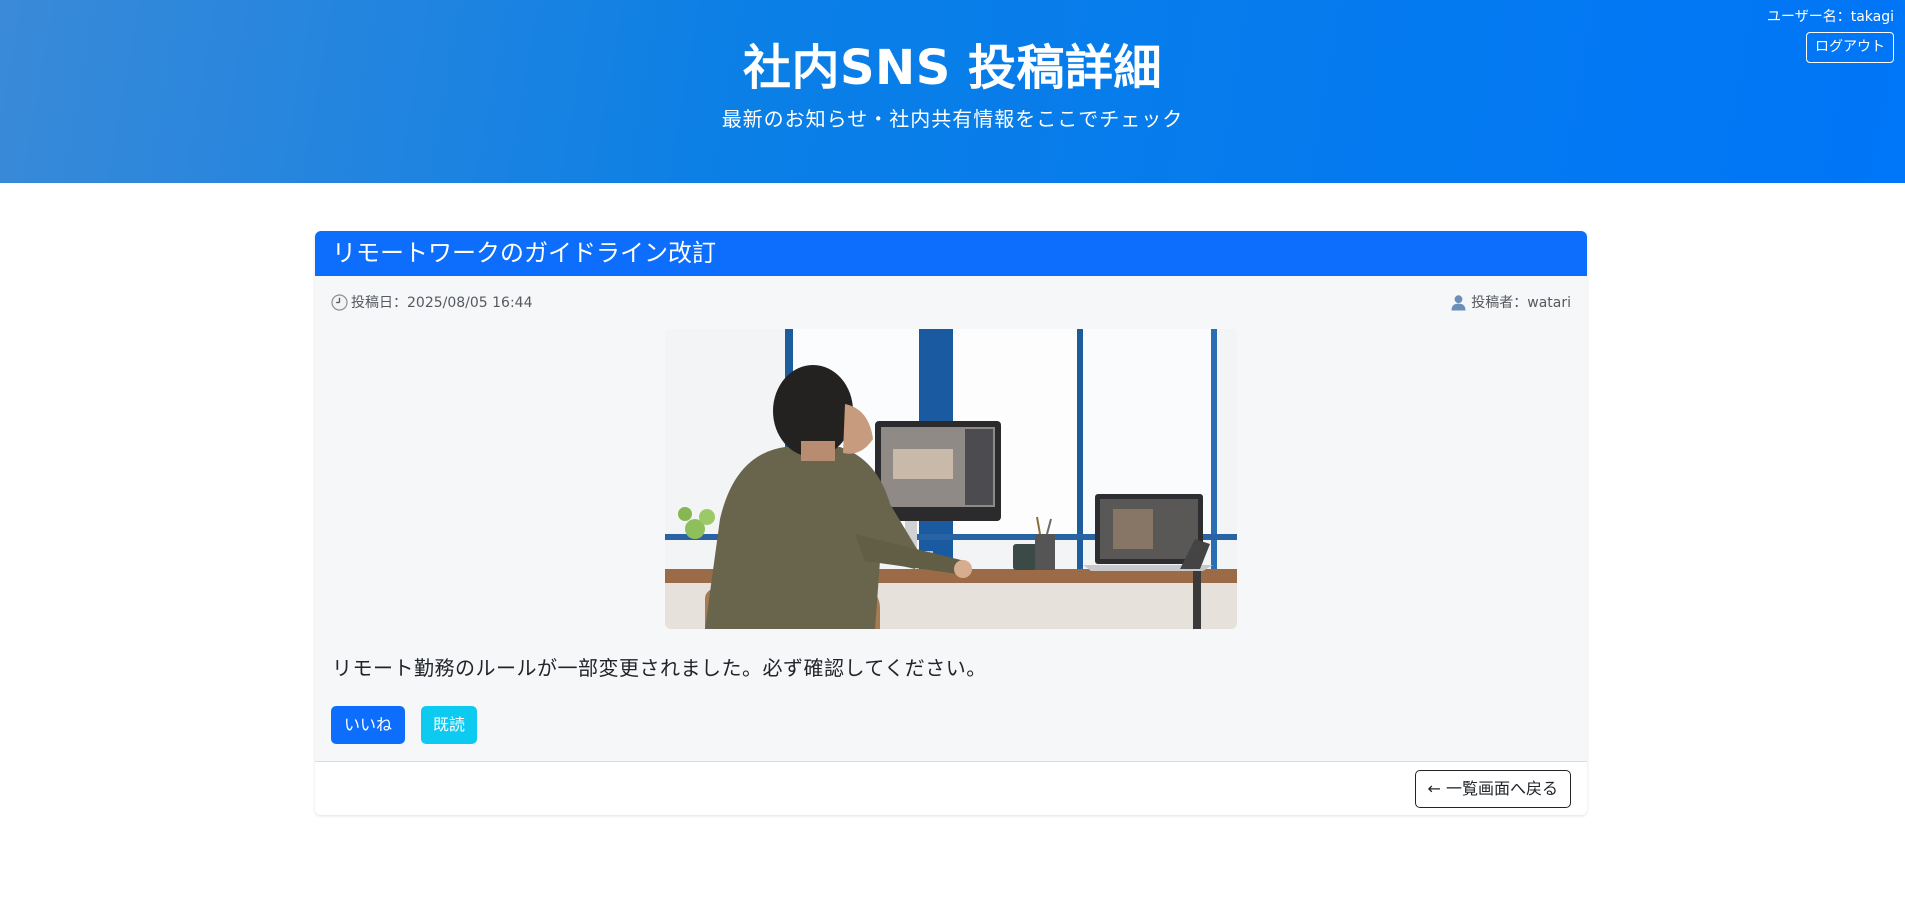 This screenshot has width=1905, height=919. Describe the element at coordinates (1850, 47) in the screenshot. I see `logout-button: ログアウト` at that location.